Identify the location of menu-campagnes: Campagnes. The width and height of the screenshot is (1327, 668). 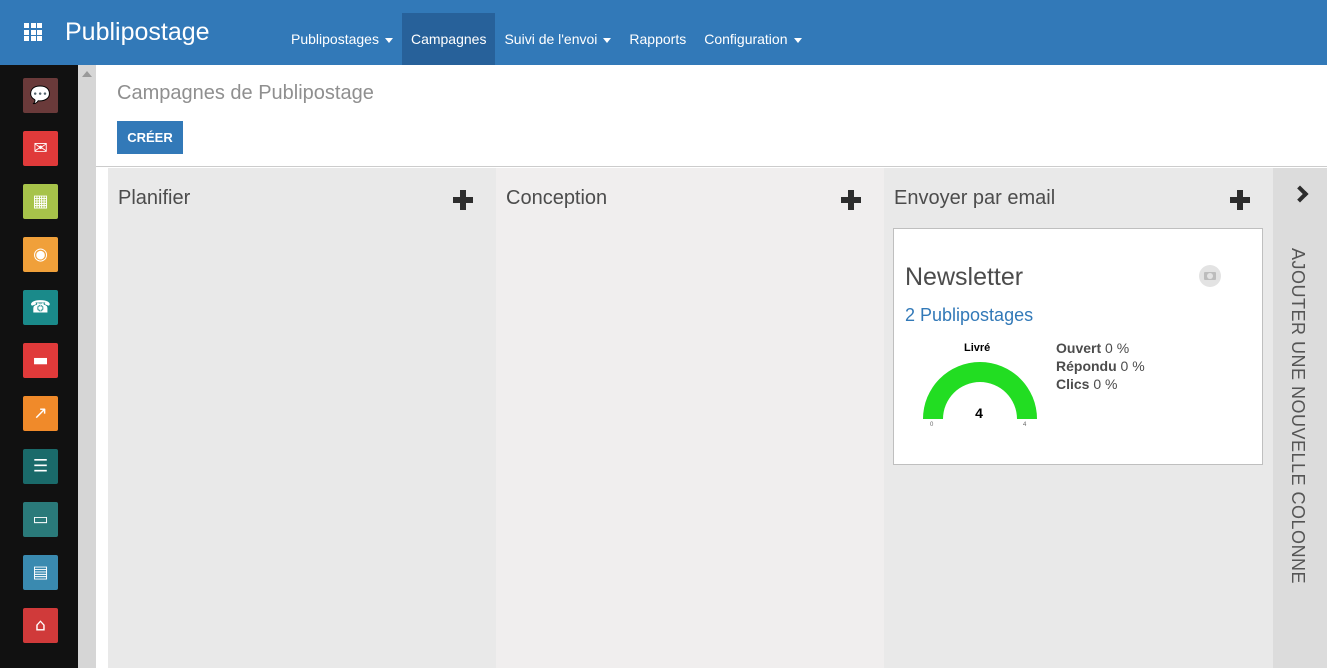
(448, 39).